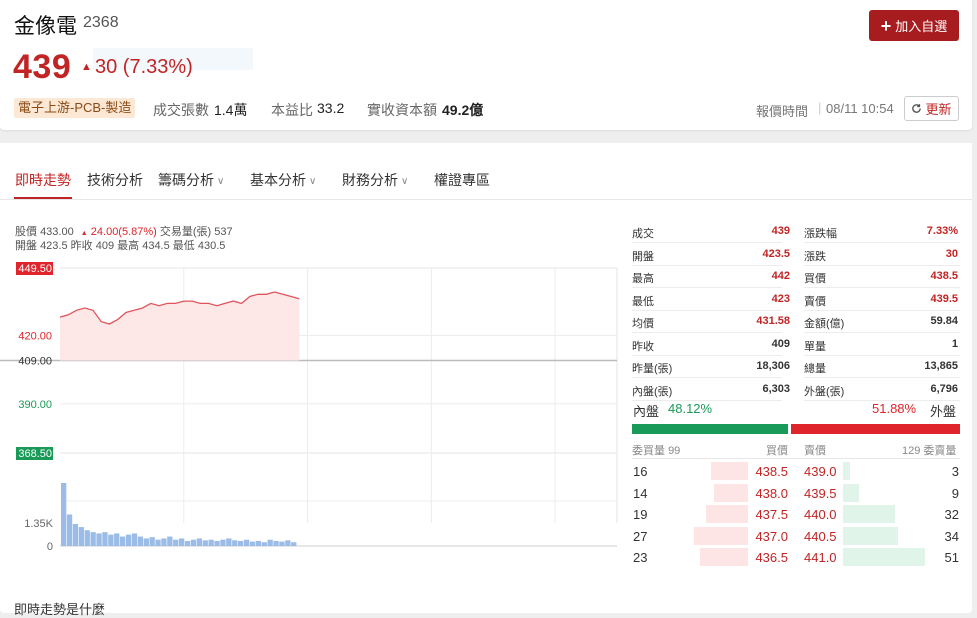  What do you see at coordinates (26, 246) in the screenshot?
I see `open-label: 開盤` at bounding box center [26, 246].